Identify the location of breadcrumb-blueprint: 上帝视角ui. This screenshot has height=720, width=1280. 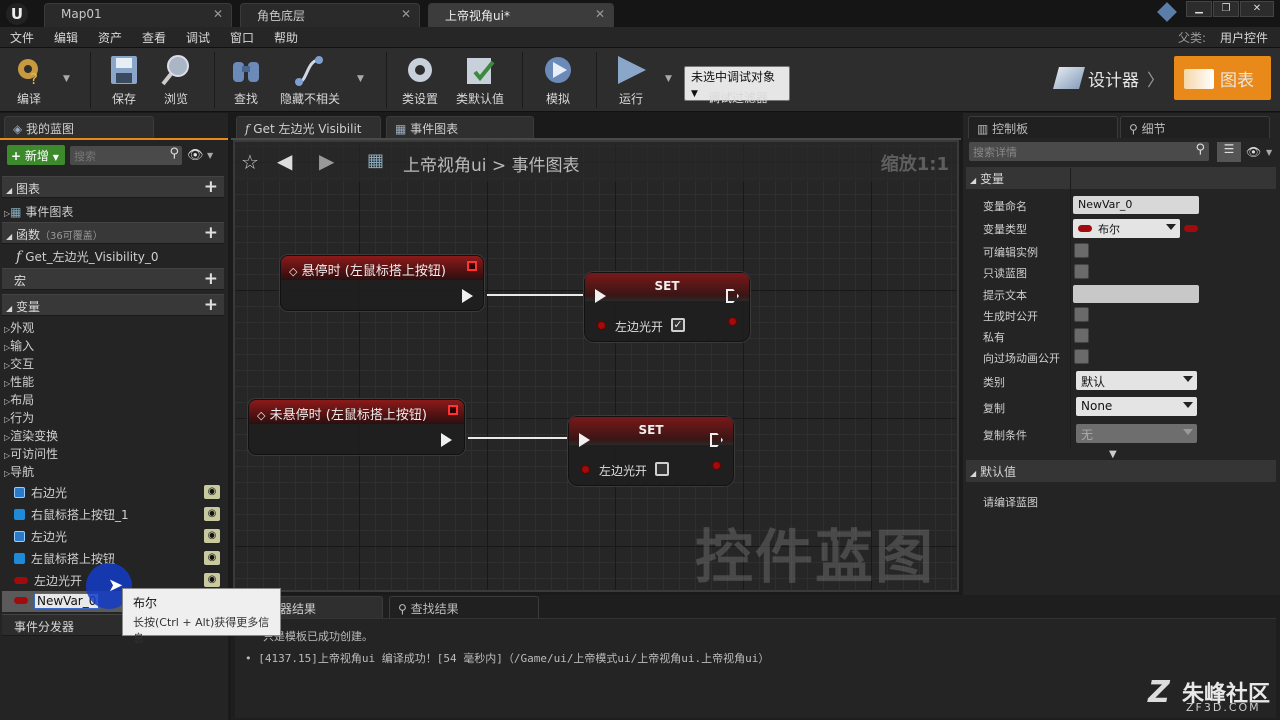
(445, 166).